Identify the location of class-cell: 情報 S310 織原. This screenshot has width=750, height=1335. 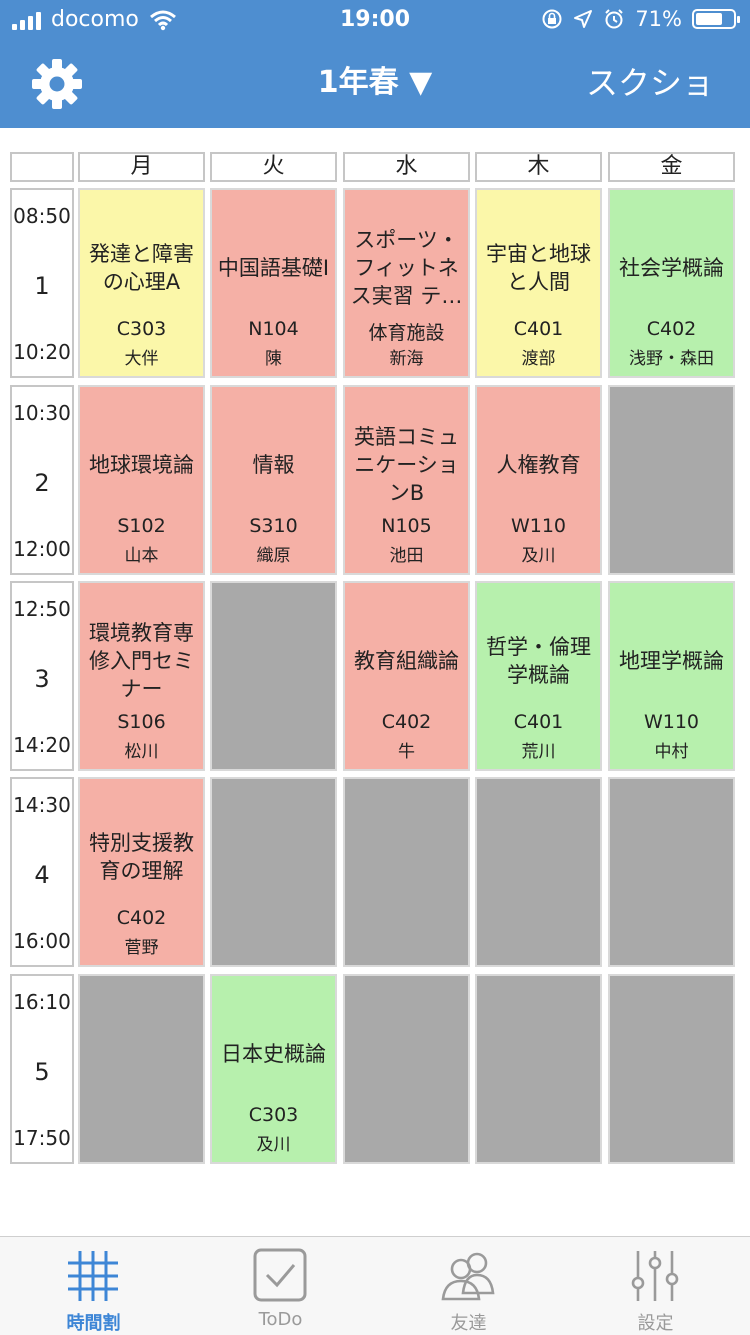
(273, 480).